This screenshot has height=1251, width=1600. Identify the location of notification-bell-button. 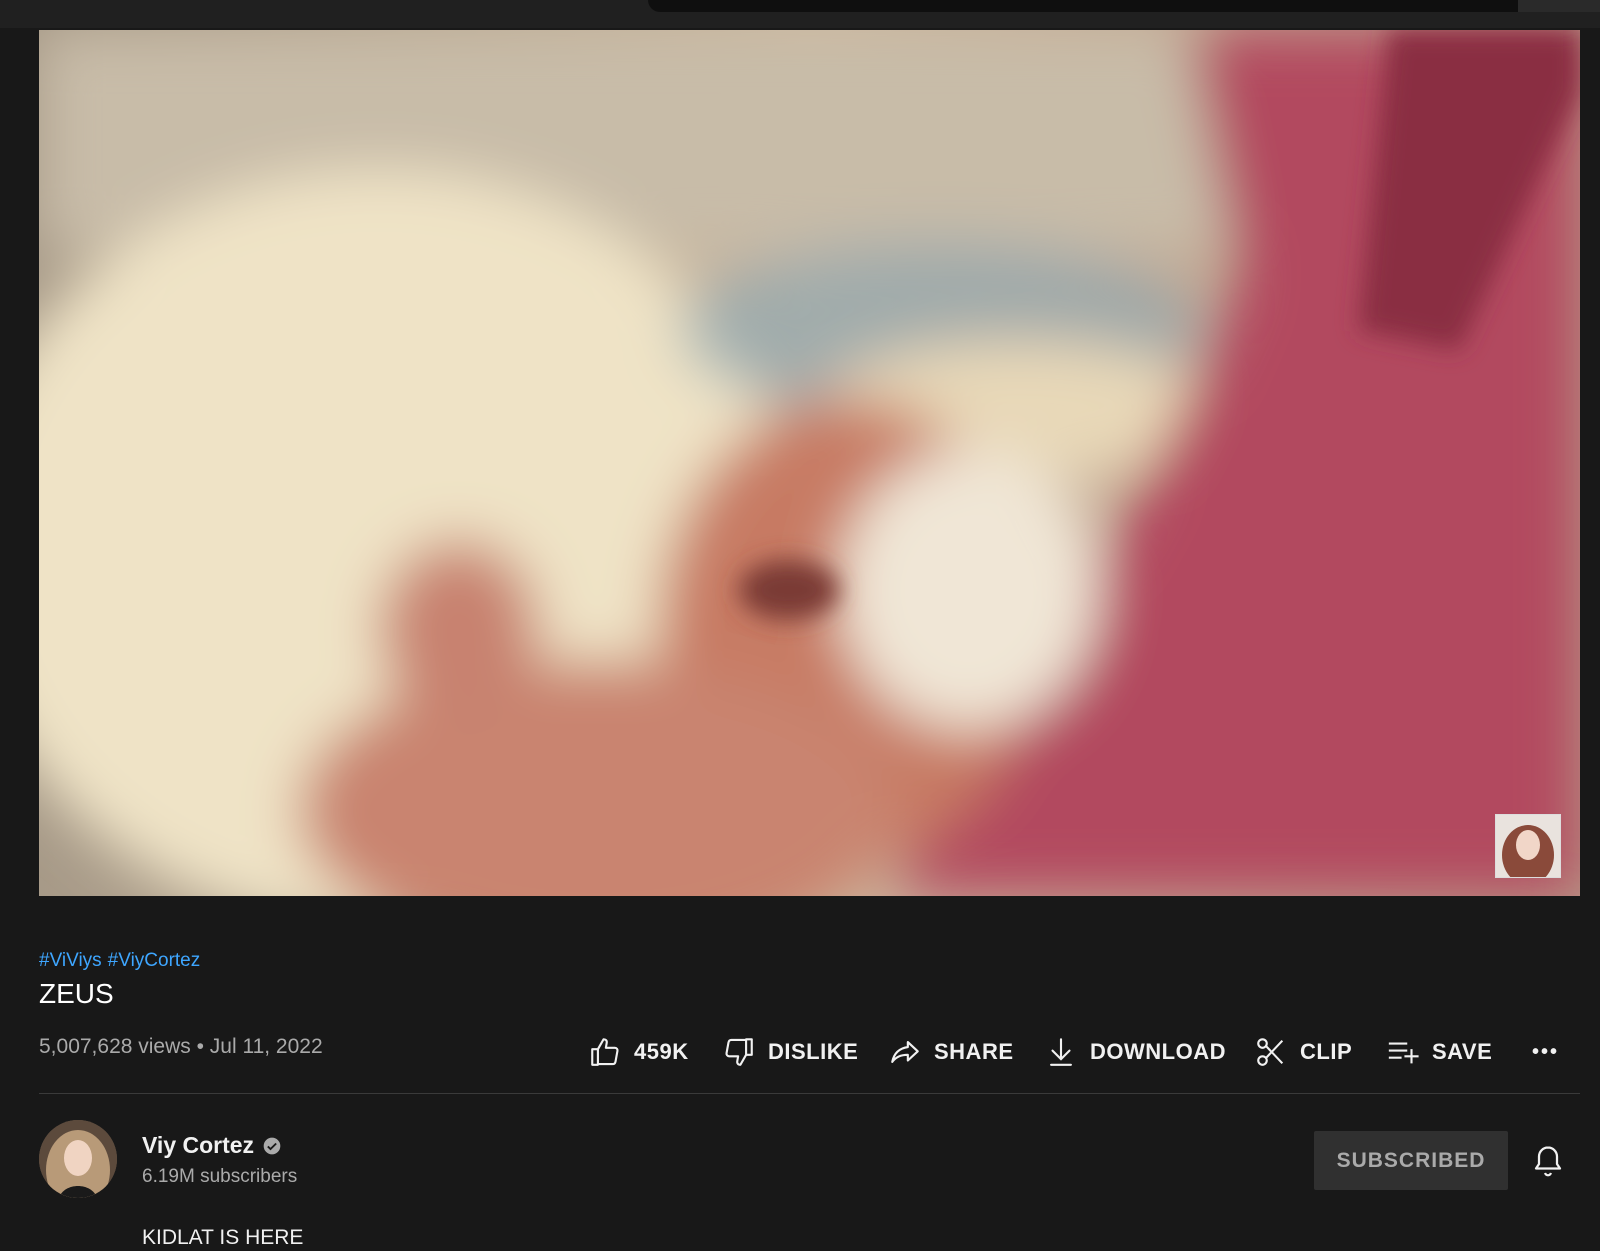
(1548, 1161).